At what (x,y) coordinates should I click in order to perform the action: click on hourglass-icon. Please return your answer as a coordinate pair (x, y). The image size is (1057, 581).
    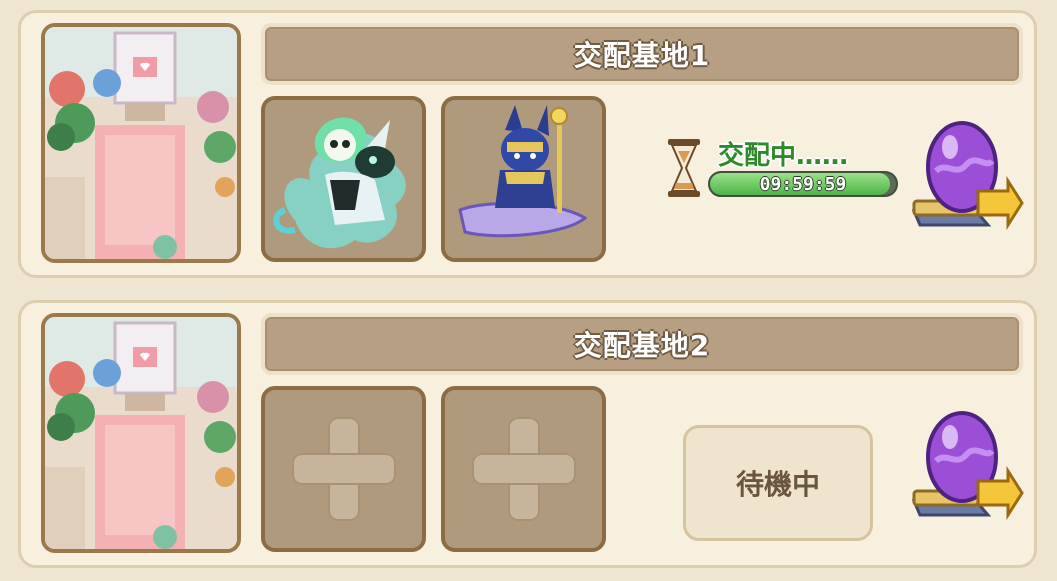
    Looking at the image, I should click on (684, 168).